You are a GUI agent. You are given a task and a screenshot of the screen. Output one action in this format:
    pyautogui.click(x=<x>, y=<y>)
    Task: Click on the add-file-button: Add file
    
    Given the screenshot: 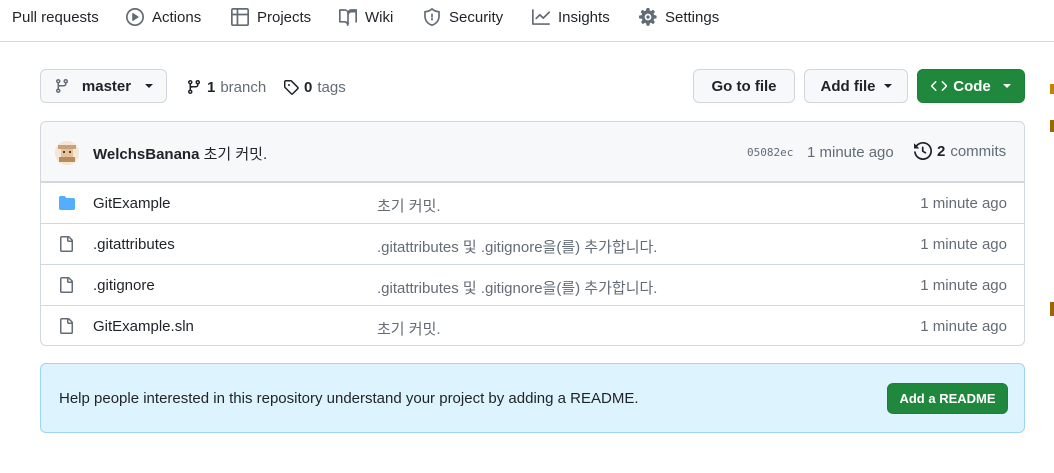 What is the action you would take?
    pyautogui.click(x=856, y=86)
    